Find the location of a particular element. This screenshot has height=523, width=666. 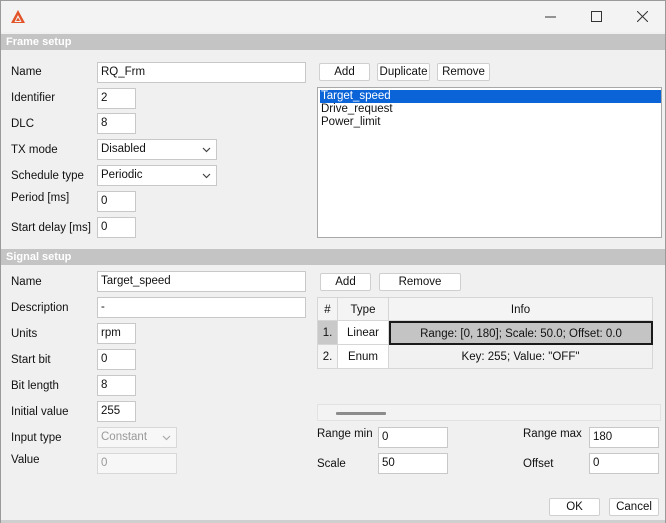

schedule-type-value: Periodic is located at coordinates (122, 175).